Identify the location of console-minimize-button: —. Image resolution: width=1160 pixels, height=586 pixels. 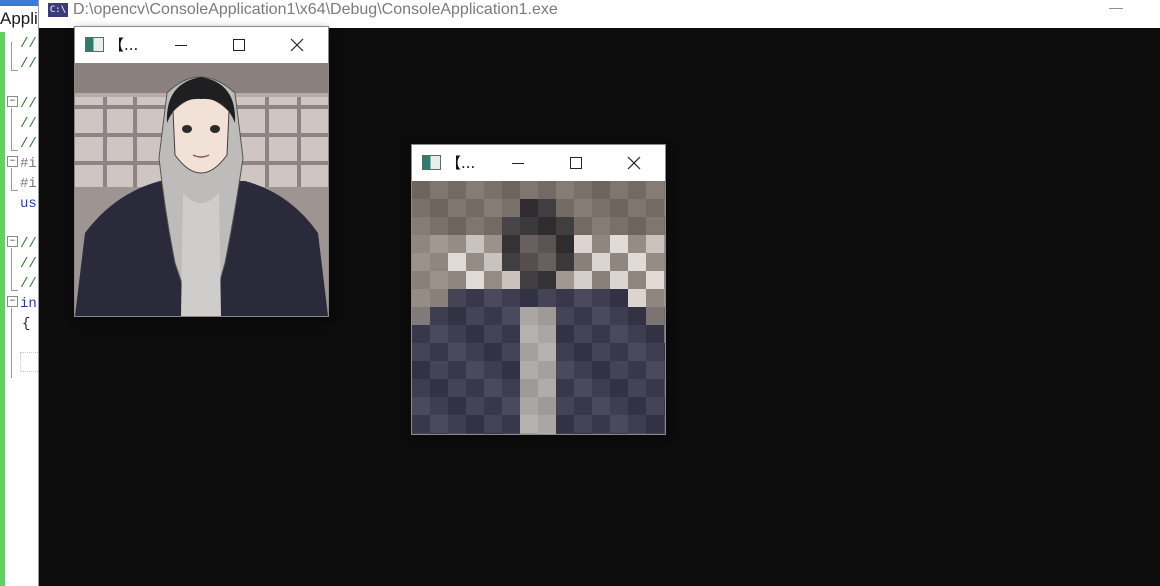
(1116, 9).